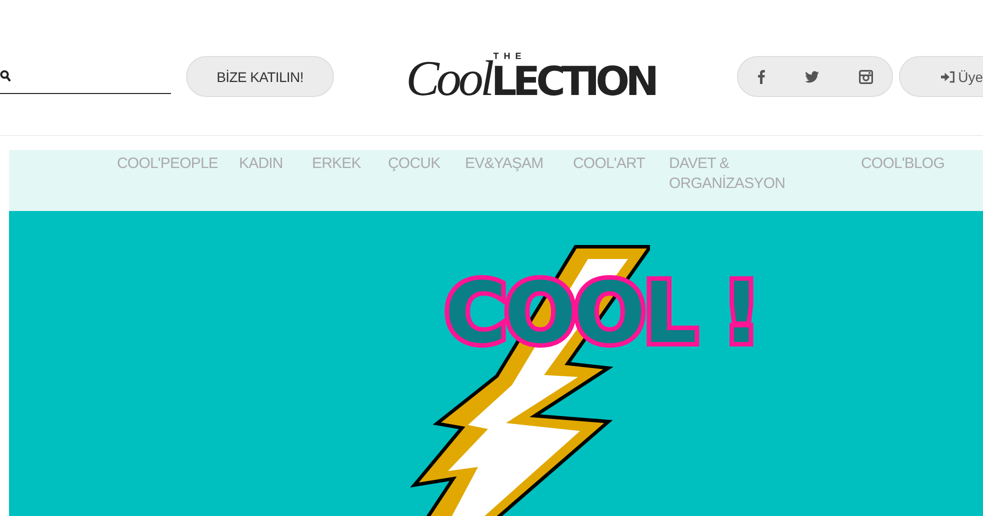 This screenshot has width=983, height=516. What do you see at coordinates (609, 164) in the screenshot?
I see `nav-link: COOL'ART` at bounding box center [609, 164].